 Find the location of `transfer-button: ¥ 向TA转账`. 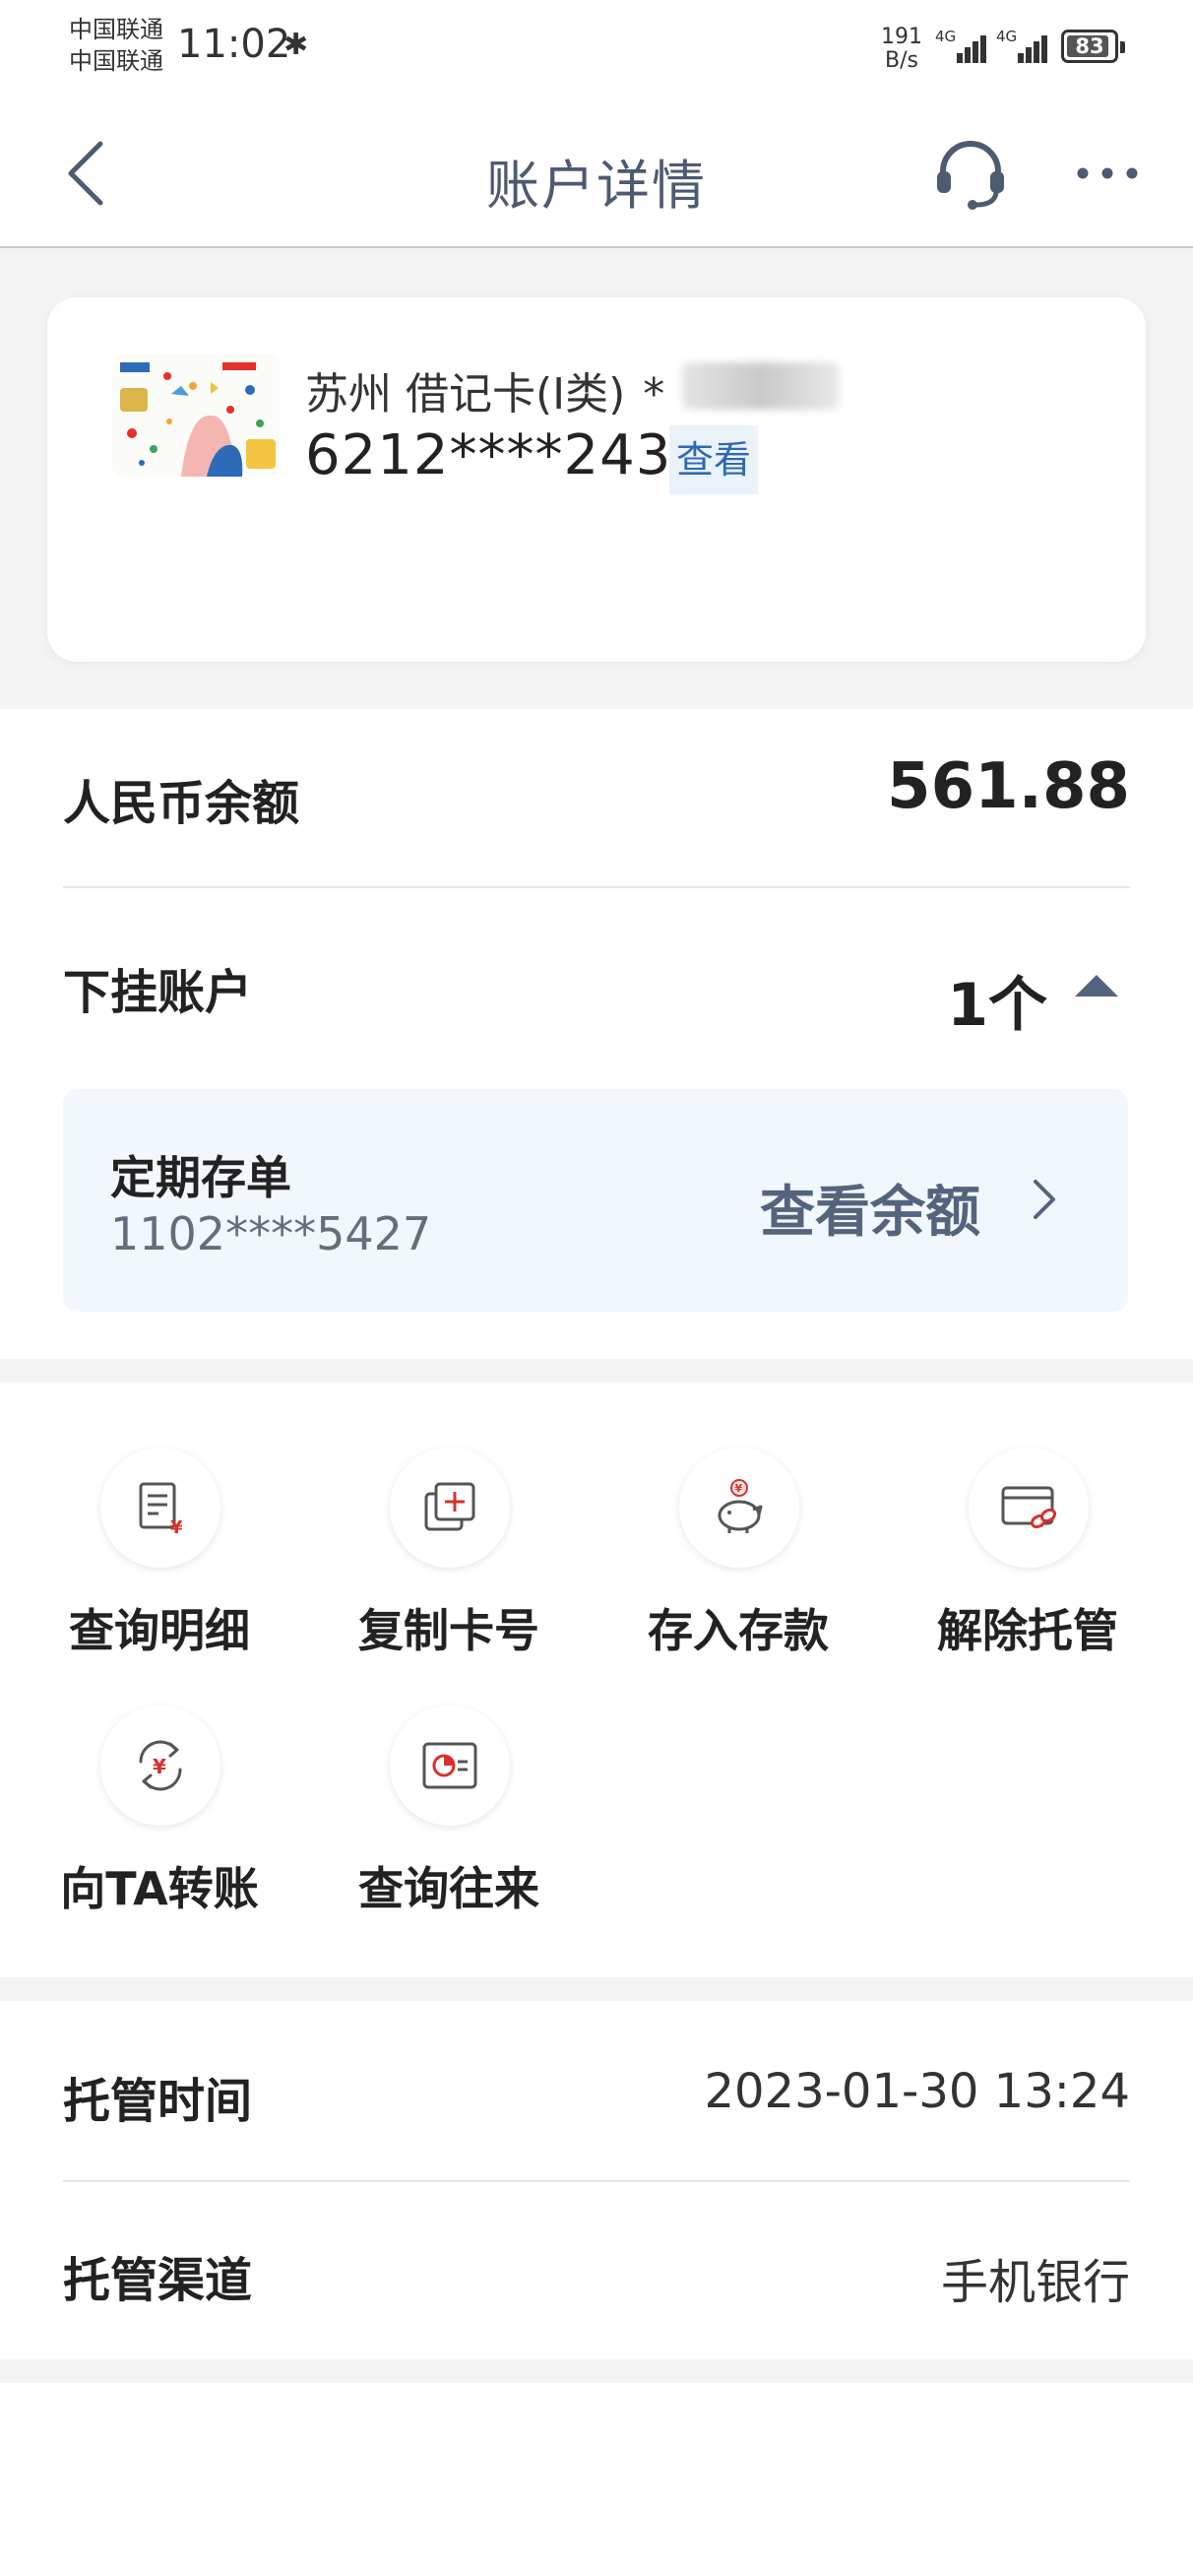

transfer-button: ¥ 向TA转账 is located at coordinates (159, 1824).